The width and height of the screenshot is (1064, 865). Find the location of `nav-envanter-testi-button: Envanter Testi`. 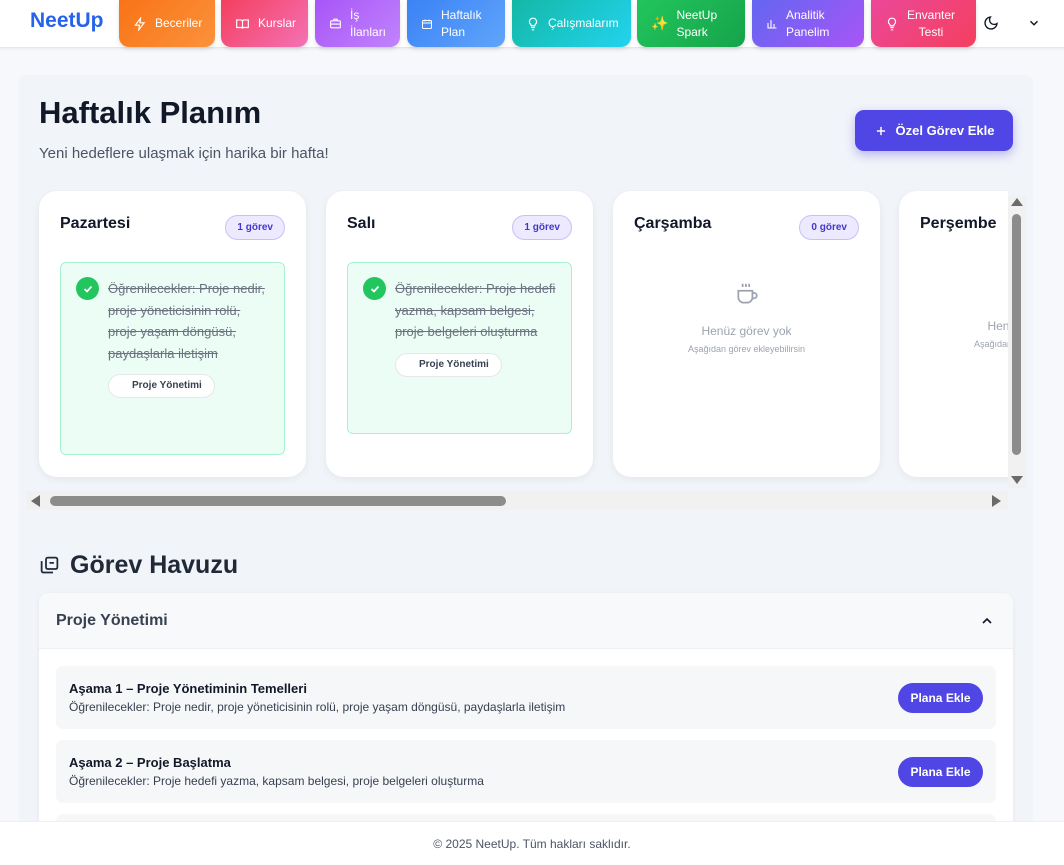

nav-envanter-testi-button: Envanter Testi is located at coordinates (923, 23).